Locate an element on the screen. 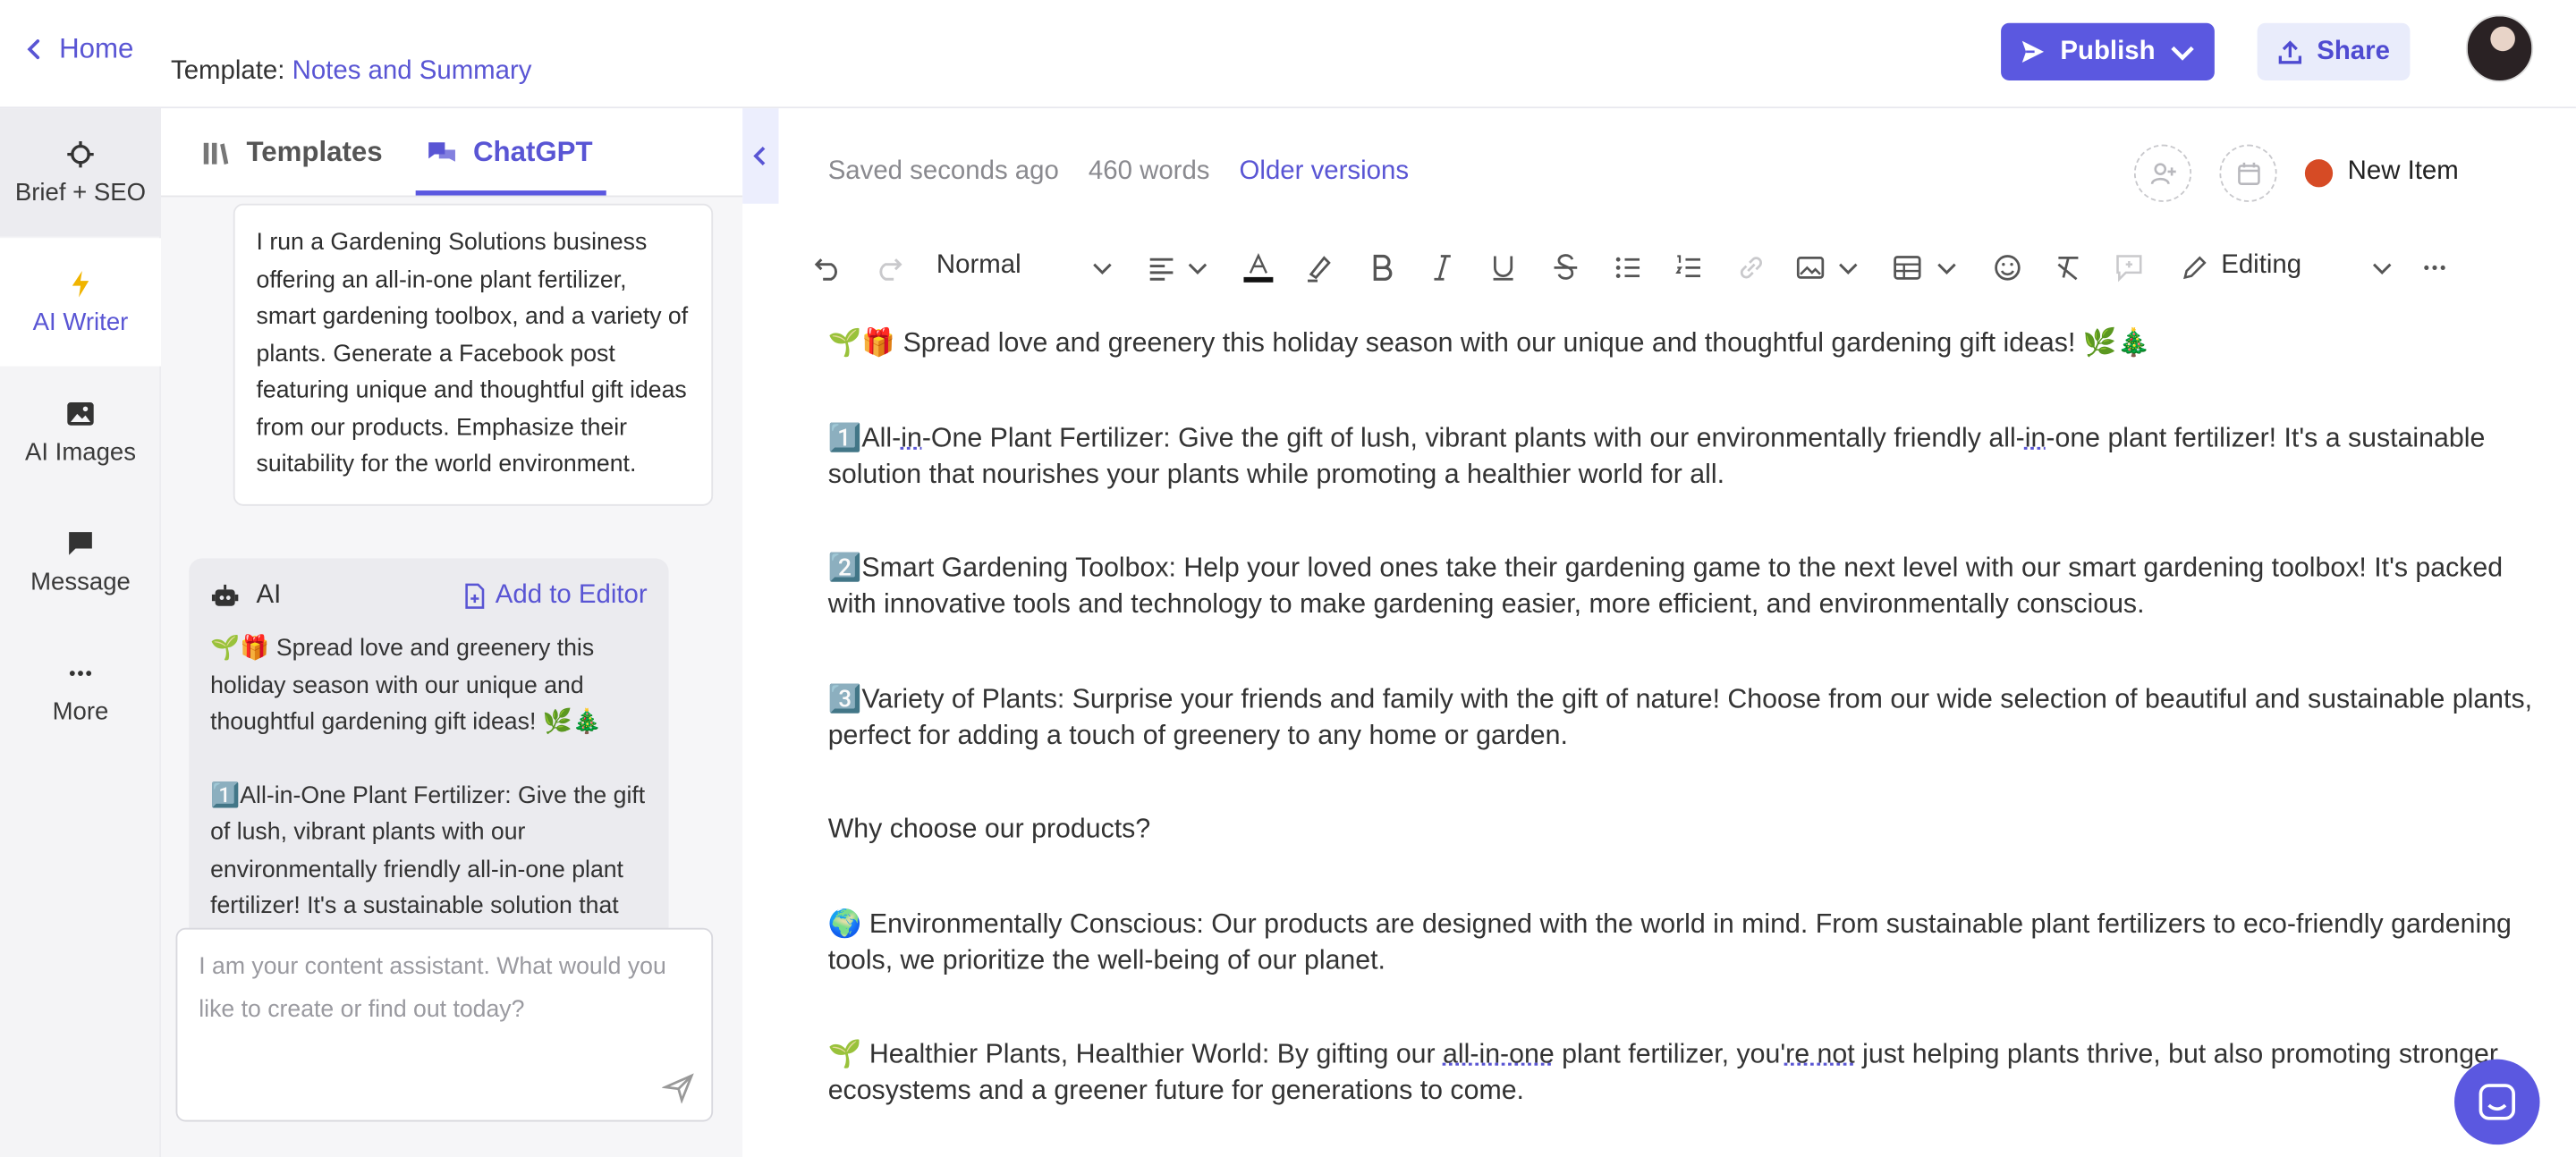 Image resolution: width=2576 pixels, height=1157 pixels. comment-icon is located at coordinates (2129, 269).